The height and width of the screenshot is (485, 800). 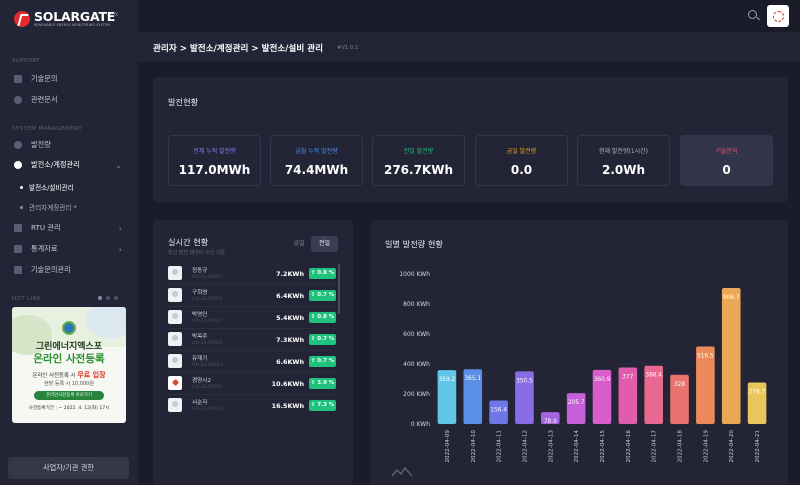 I want to click on stat-value: 0, so click(x=726, y=170).